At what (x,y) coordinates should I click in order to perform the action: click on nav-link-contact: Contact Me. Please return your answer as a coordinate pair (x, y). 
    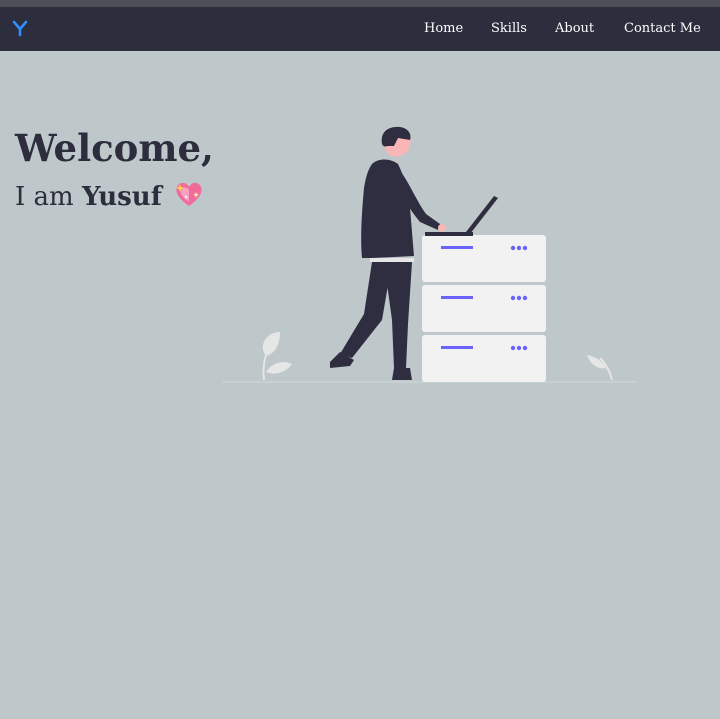
    Looking at the image, I should click on (662, 28).